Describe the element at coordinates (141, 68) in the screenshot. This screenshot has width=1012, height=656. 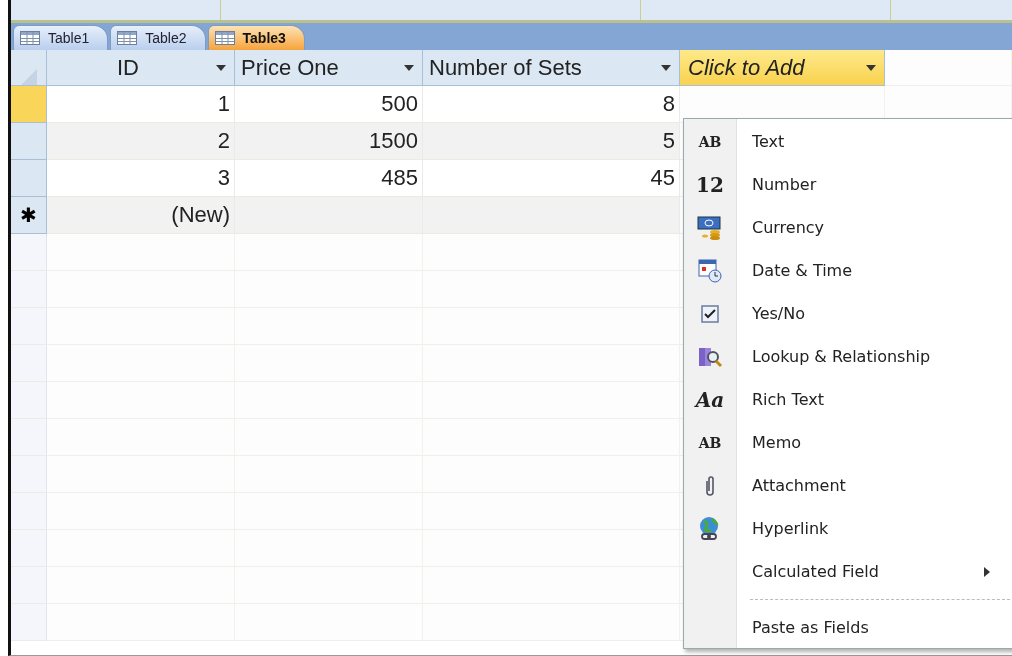
I see `column-header: ID` at that location.